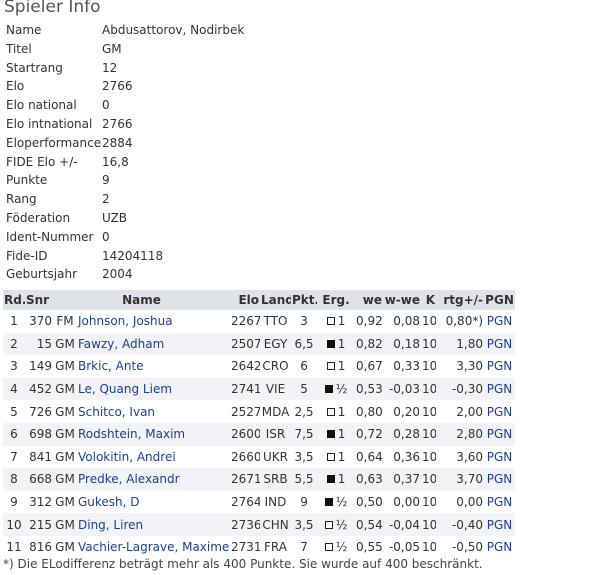 The image size is (607, 575). What do you see at coordinates (153, 547) in the screenshot?
I see `opponent-link: Vachier-Lagrave, Maxime` at bounding box center [153, 547].